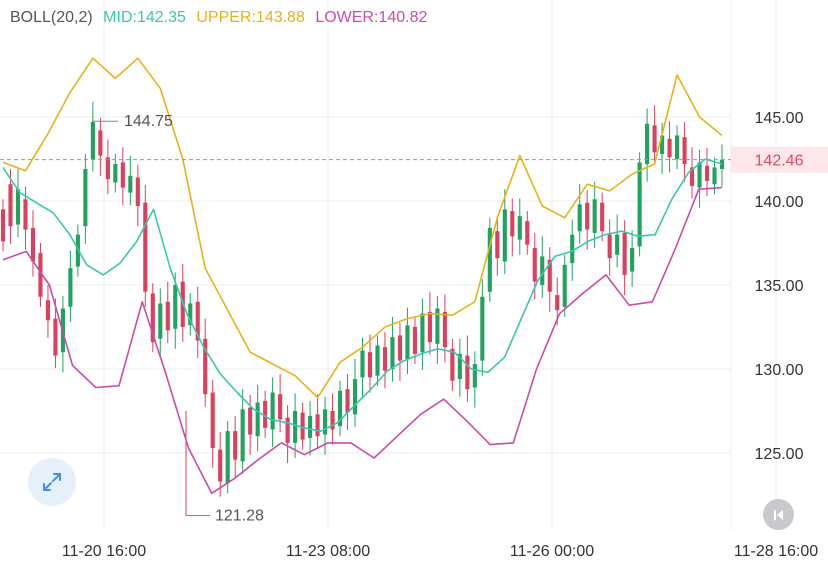 This screenshot has width=828, height=564. Describe the element at coordinates (144, 17) in the screenshot. I see `legend-mid: MID:142.35` at that location.